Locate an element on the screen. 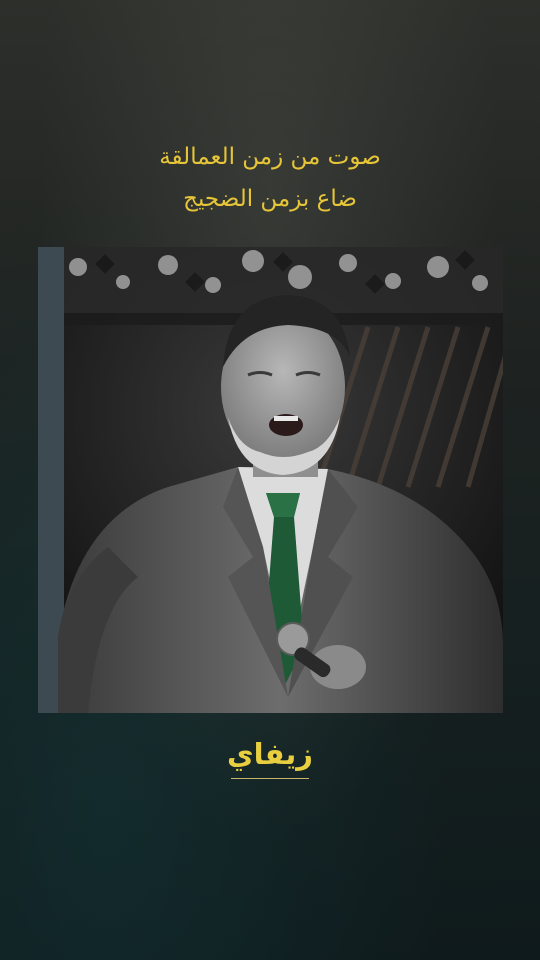 This screenshot has height=960, width=540. caption-line-2: ضاع بزمن الضجيج is located at coordinates (270, 199).